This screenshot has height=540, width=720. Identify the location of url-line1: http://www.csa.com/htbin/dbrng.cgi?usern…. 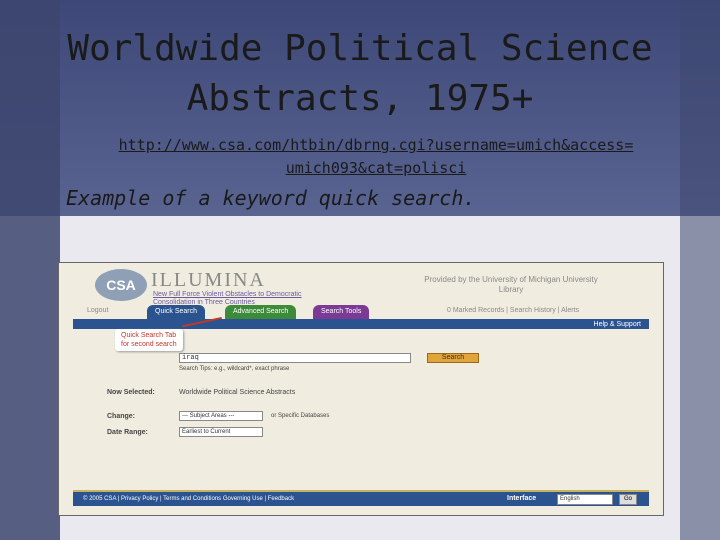
(376, 145).